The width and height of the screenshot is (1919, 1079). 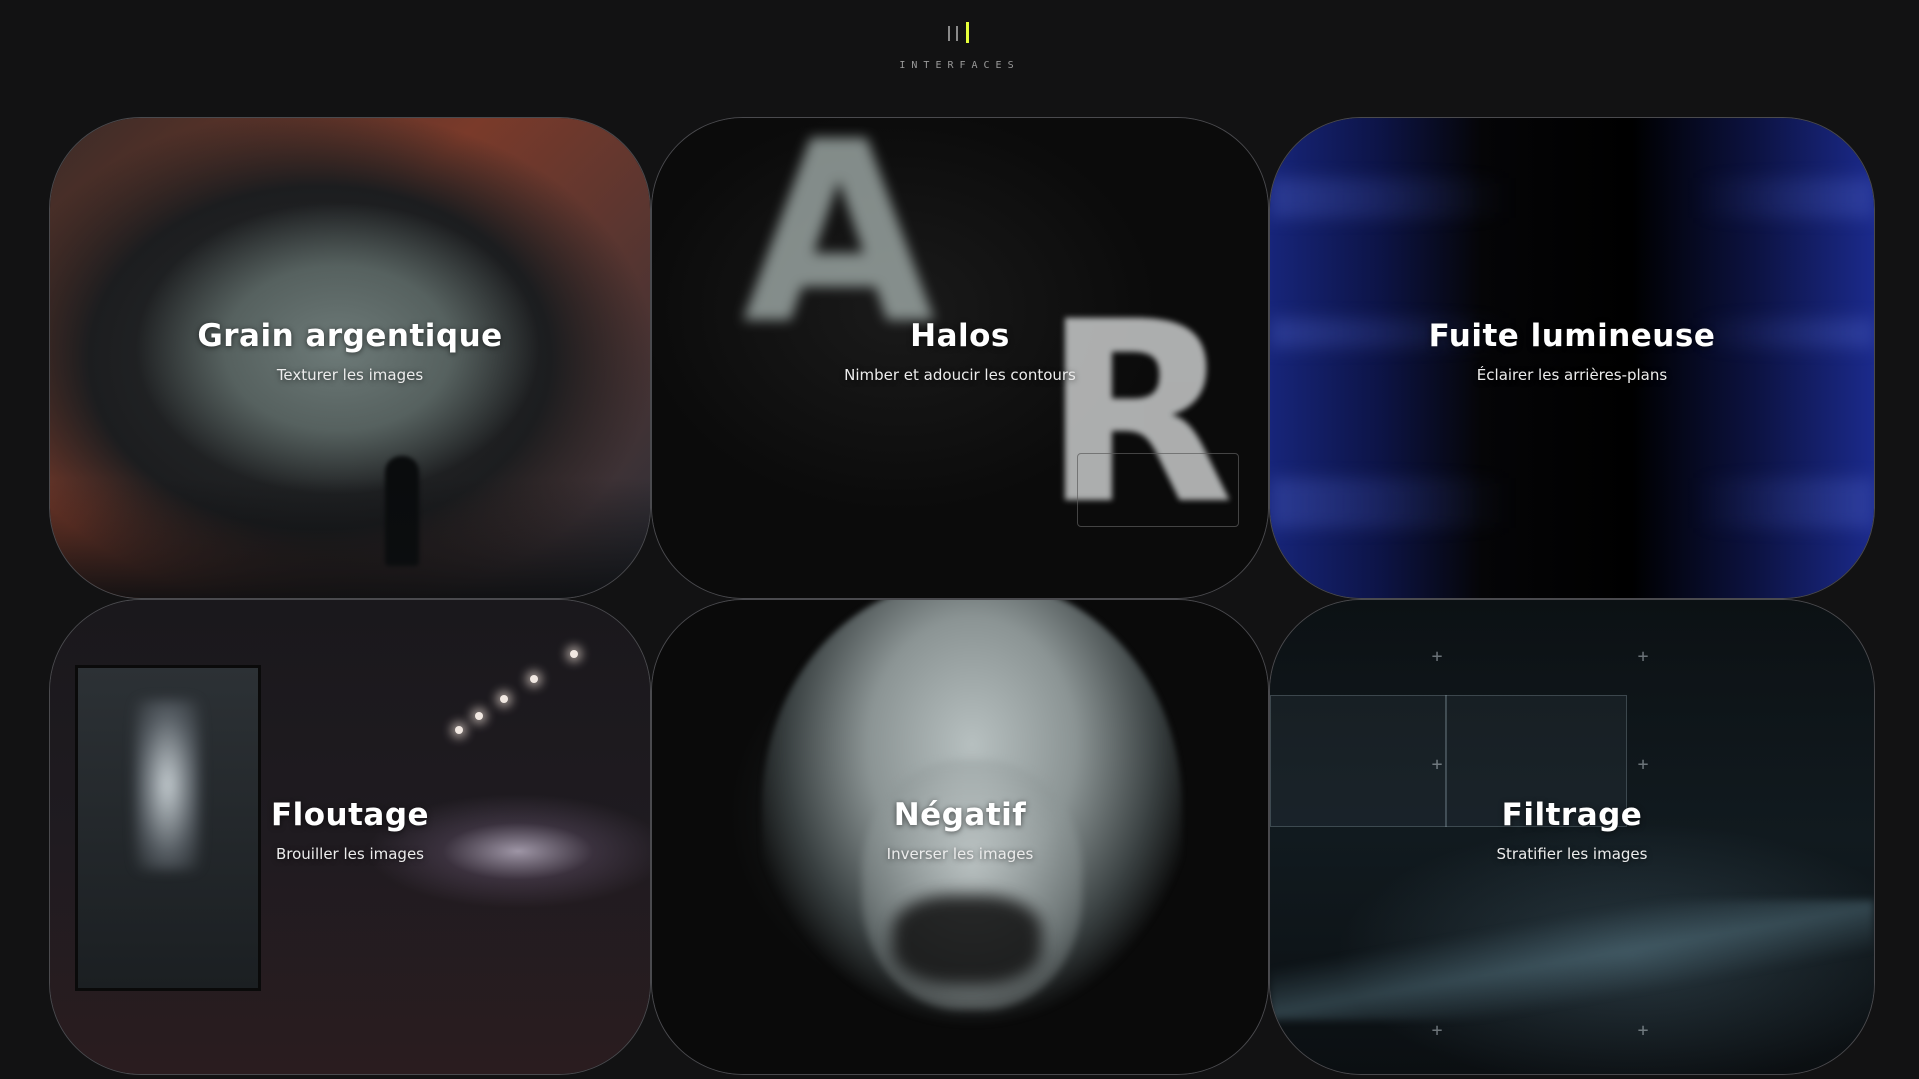 I want to click on card-grain-argentique: Grain argentique Texturer les images, so click(x=350, y=358).